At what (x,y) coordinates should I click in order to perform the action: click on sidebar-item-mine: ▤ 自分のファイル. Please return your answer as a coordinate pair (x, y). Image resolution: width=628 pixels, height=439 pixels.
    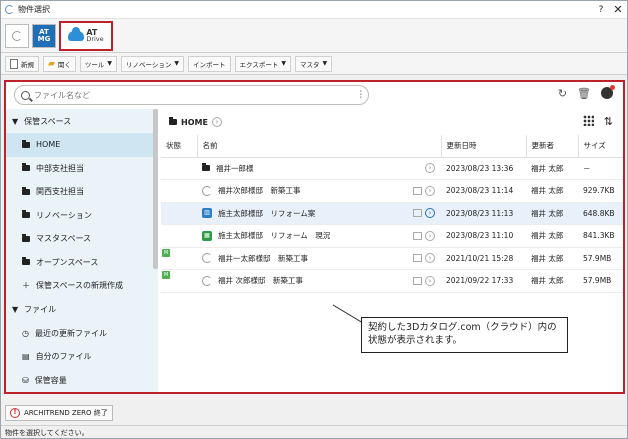
    Looking at the image, I should click on (82, 357).